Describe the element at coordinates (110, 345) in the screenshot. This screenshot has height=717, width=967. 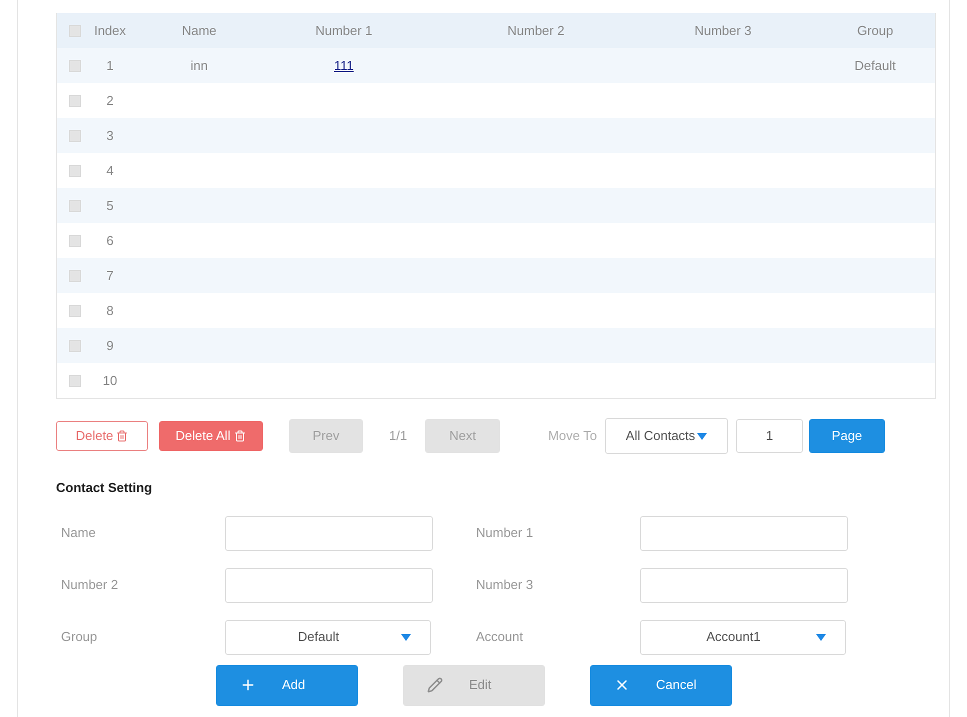
I see `table-cell-text: 9` at that location.